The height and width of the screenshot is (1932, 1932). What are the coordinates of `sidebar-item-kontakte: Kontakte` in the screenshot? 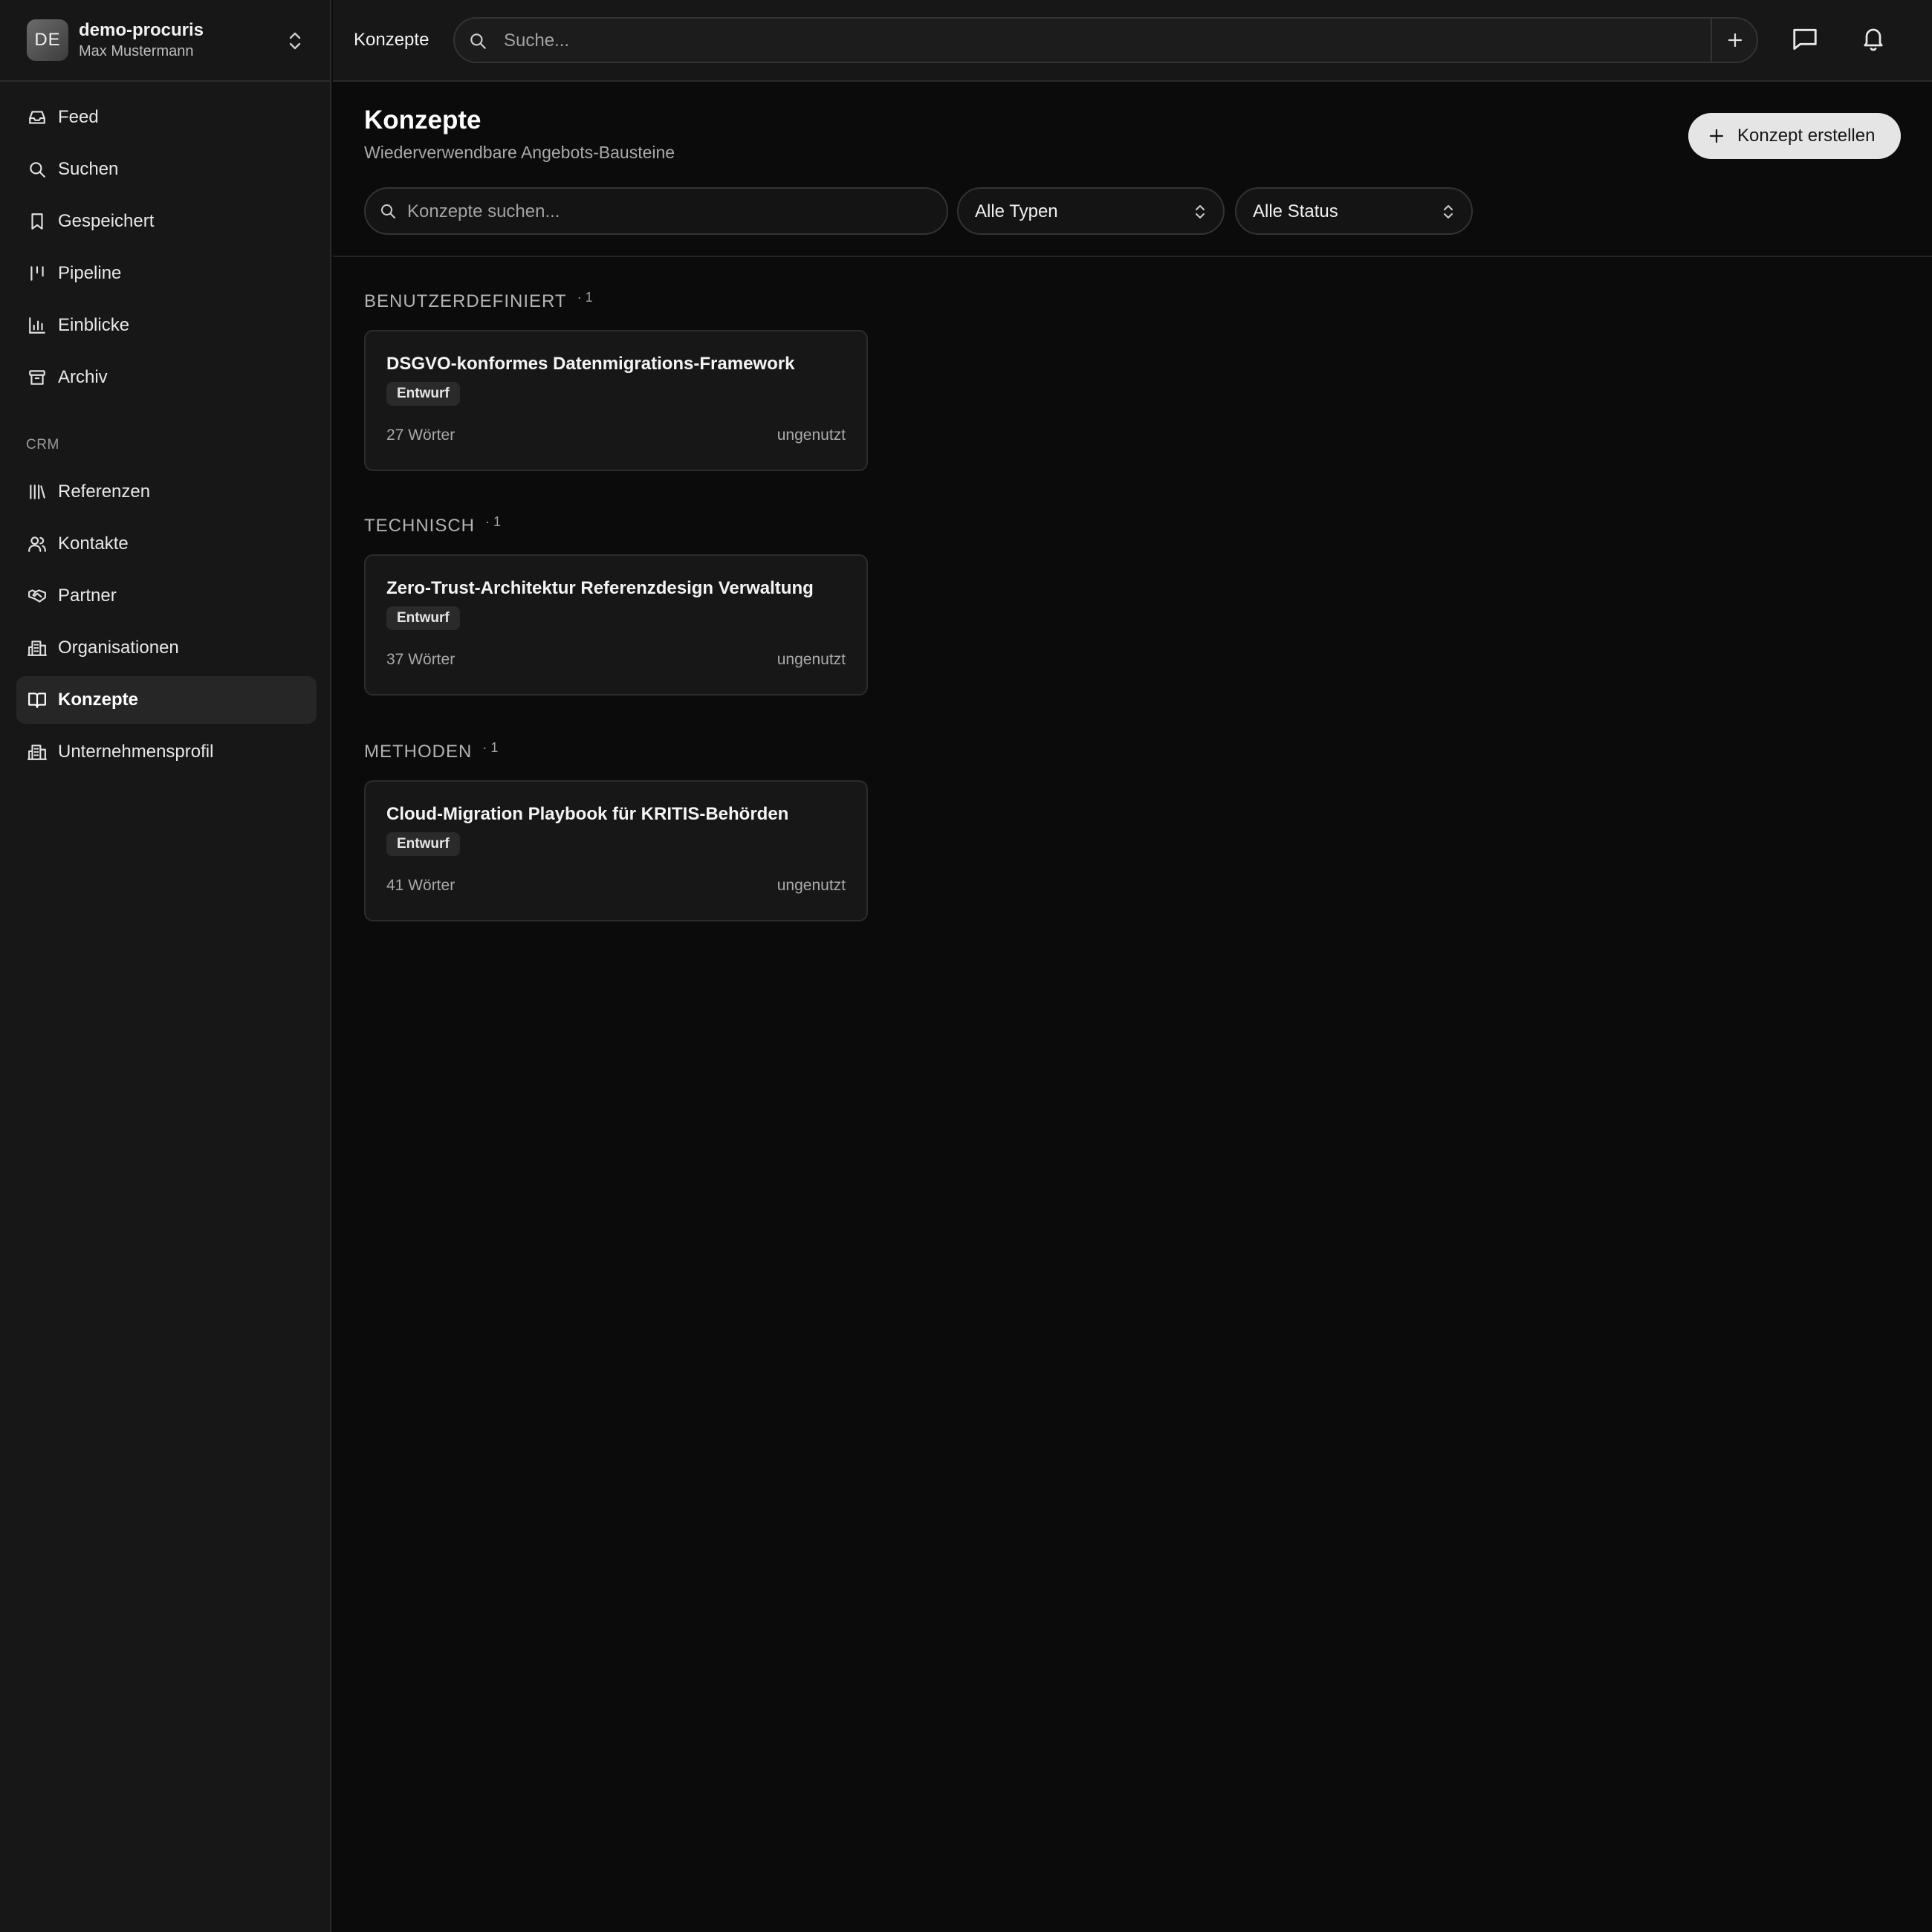 It's located at (166, 544).